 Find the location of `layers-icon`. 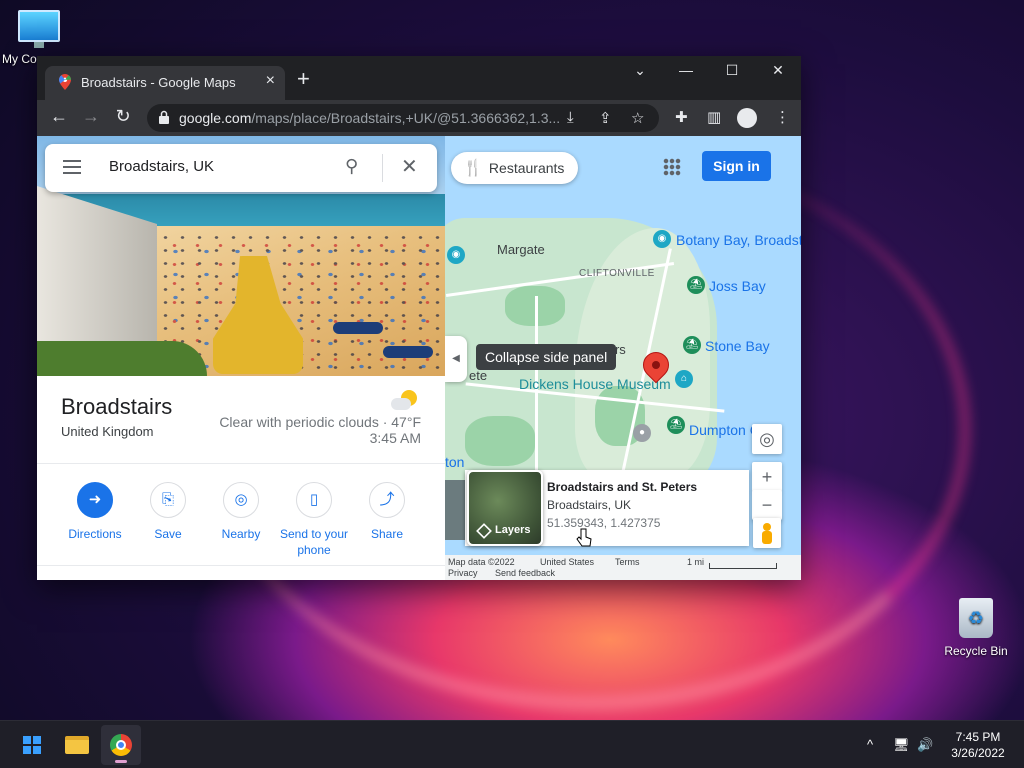

layers-icon is located at coordinates (484, 531).